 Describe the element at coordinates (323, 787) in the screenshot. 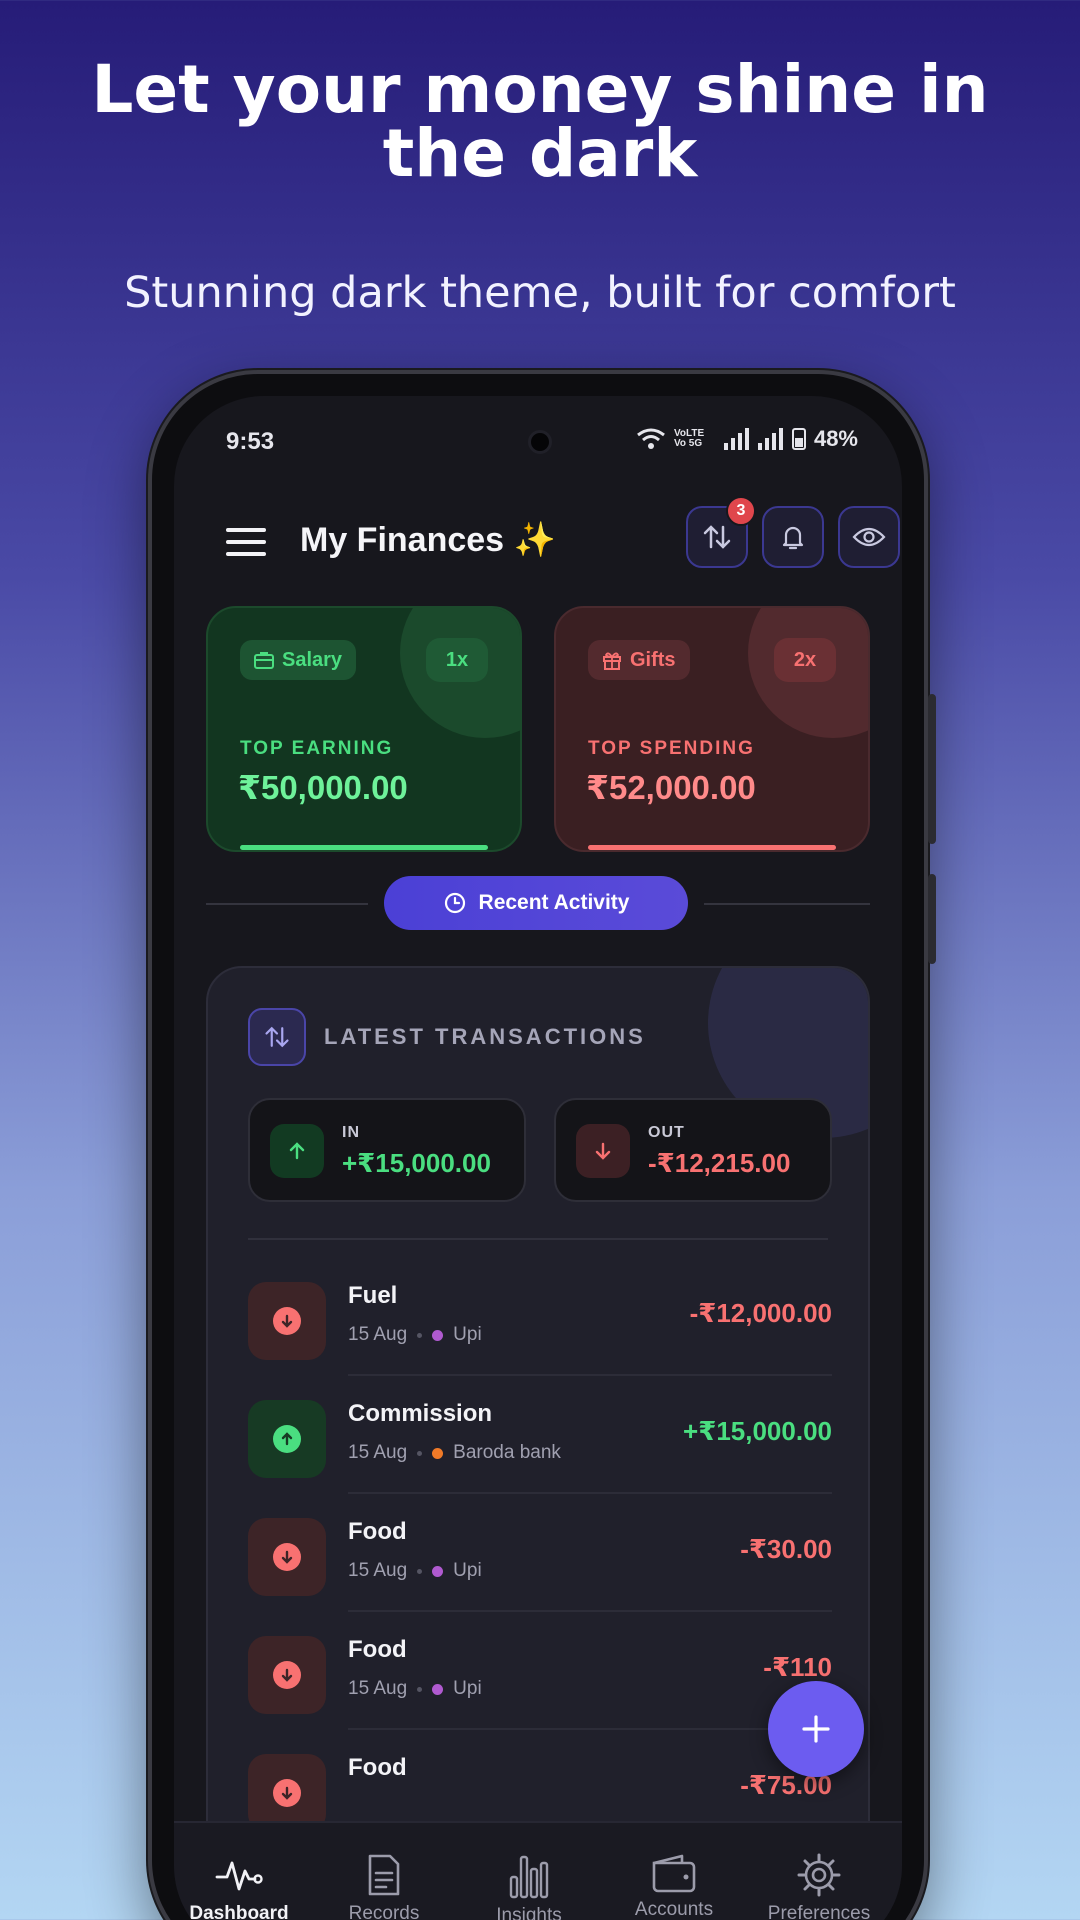

I see `card-amount: ₹50,000.00` at that location.